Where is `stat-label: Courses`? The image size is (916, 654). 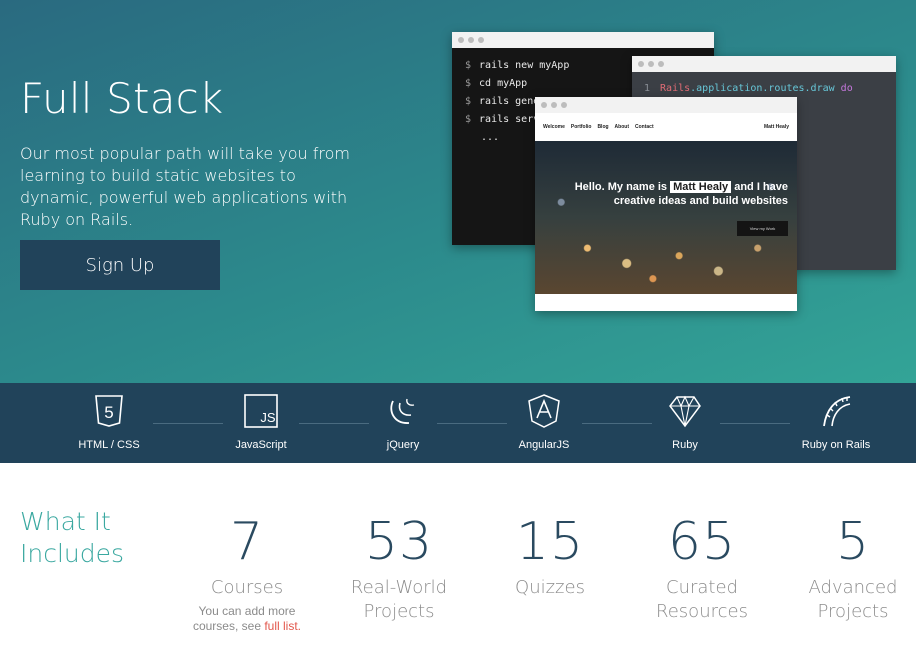
stat-label: Courses is located at coordinates (247, 587).